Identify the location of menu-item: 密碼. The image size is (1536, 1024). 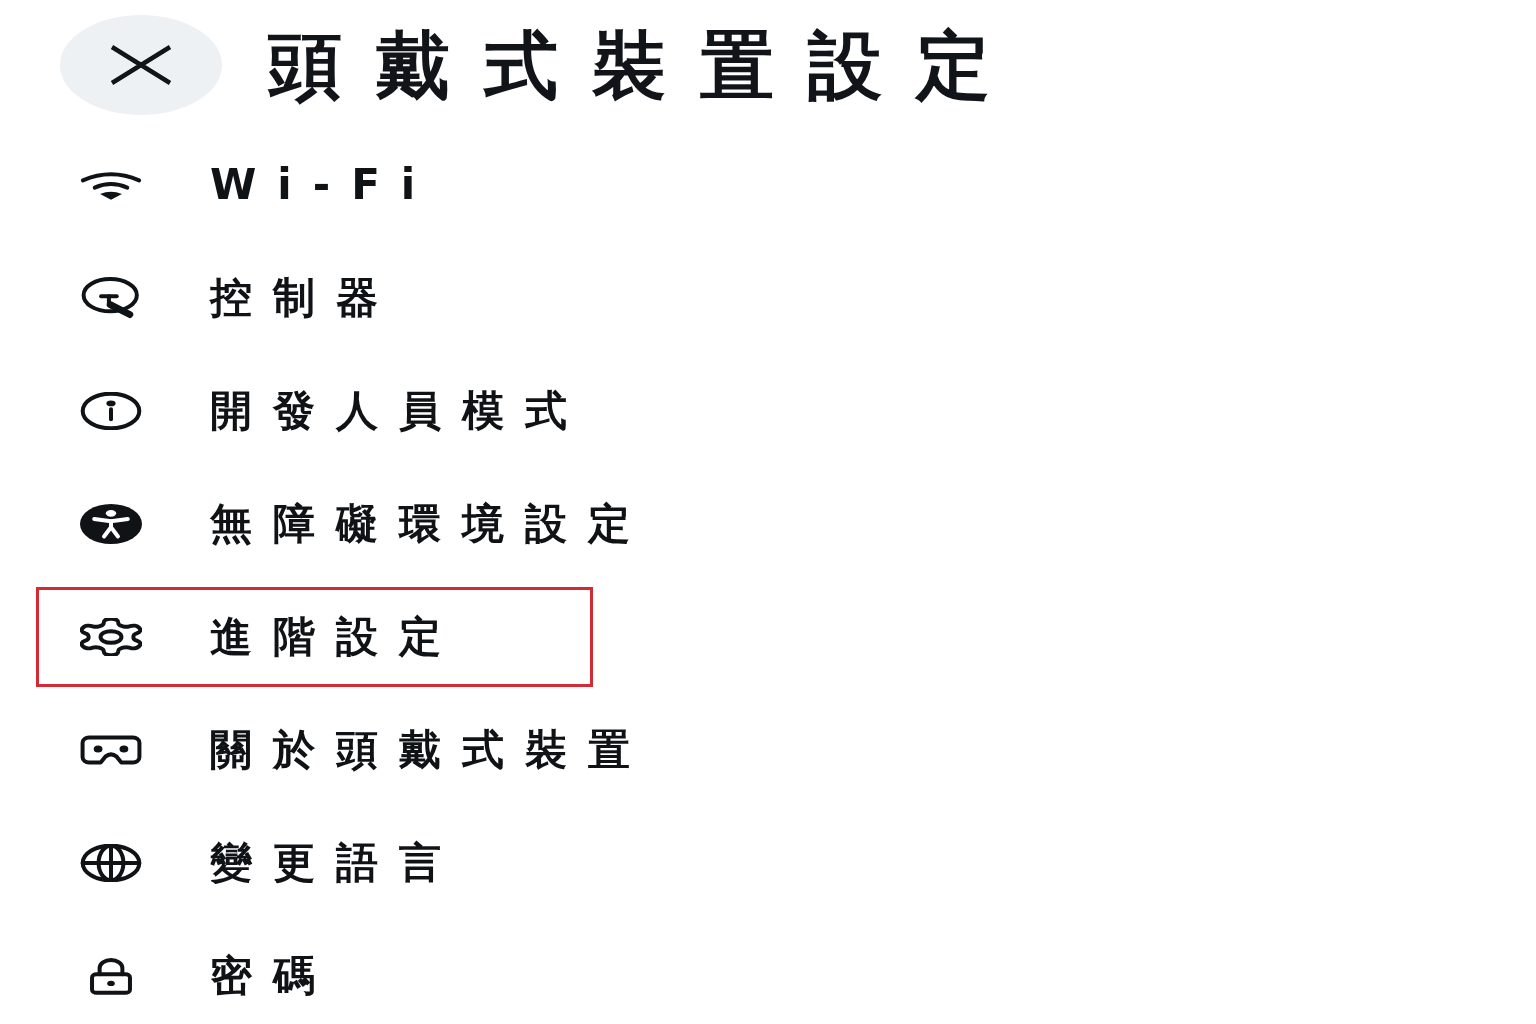
(314, 975).